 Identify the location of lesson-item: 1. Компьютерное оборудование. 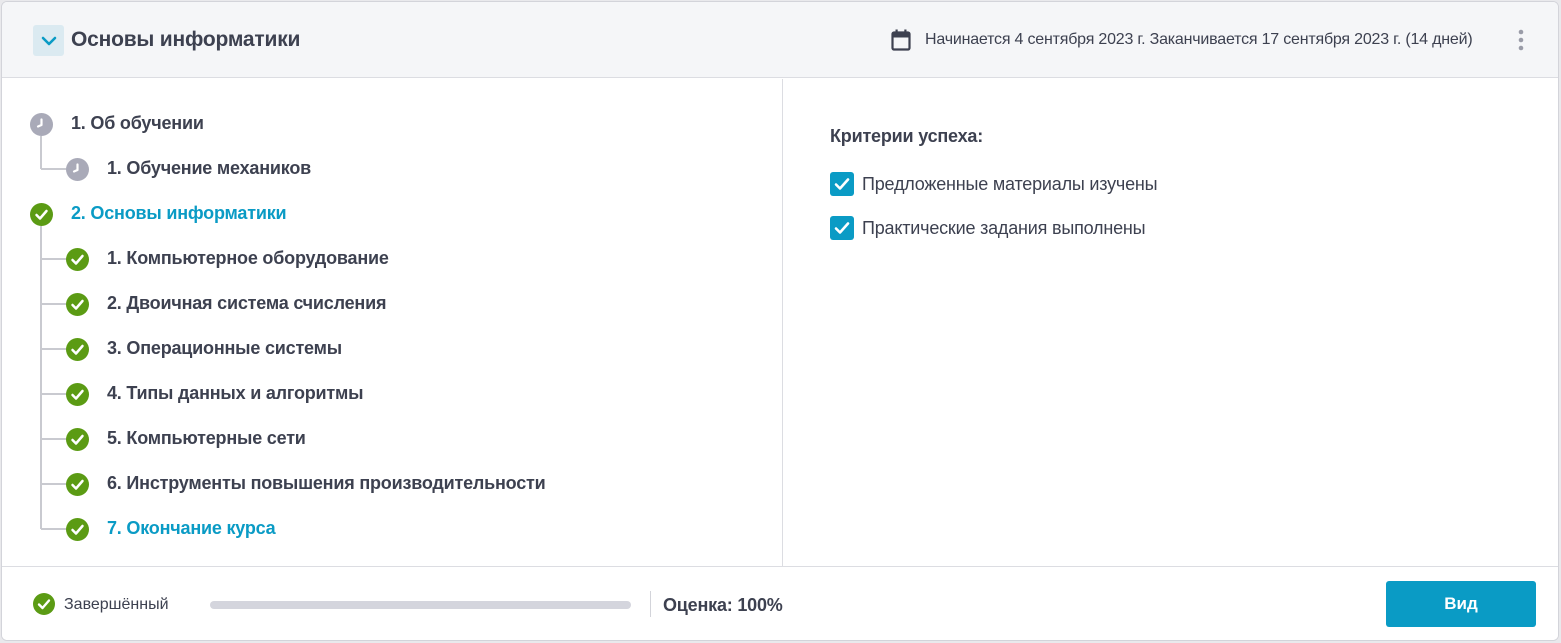
(248, 258).